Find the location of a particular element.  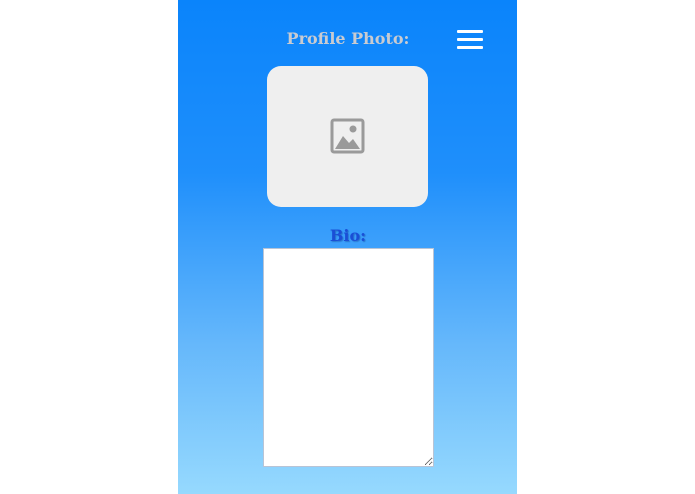

profile-photo-heading: Profile Photo: is located at coordinates (348, 38).